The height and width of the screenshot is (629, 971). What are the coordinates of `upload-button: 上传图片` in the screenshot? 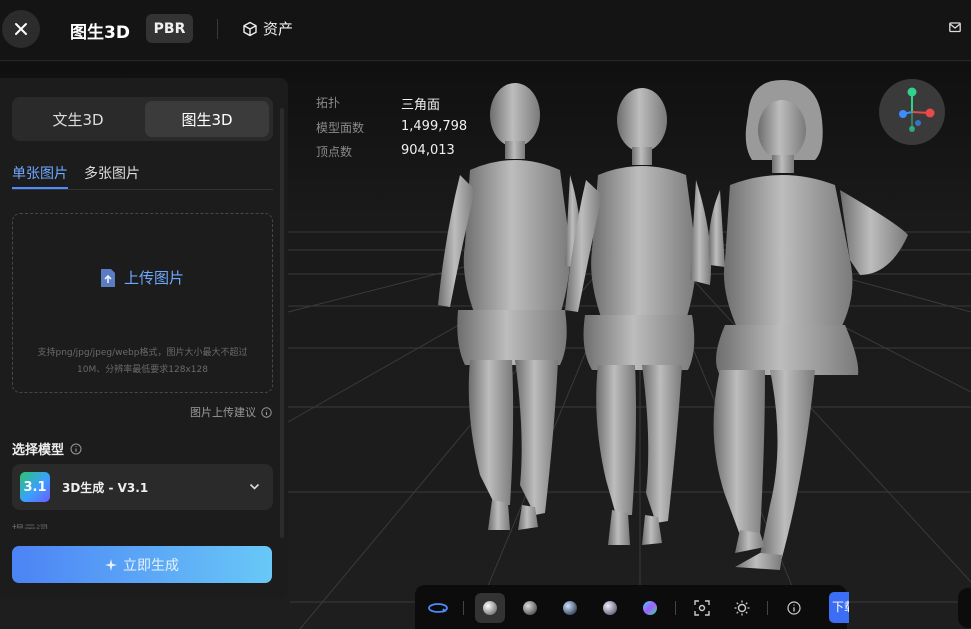 It's located at (141, 277).